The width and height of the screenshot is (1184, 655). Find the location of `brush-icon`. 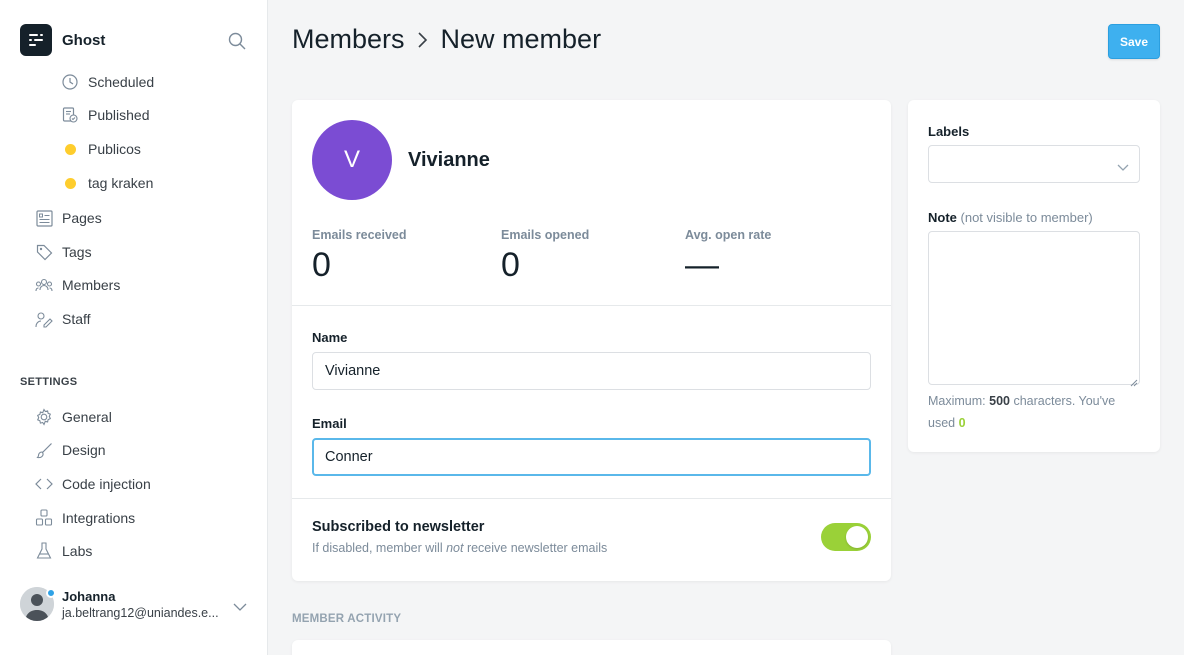

brush-icon is located at coordinates (44, 450).